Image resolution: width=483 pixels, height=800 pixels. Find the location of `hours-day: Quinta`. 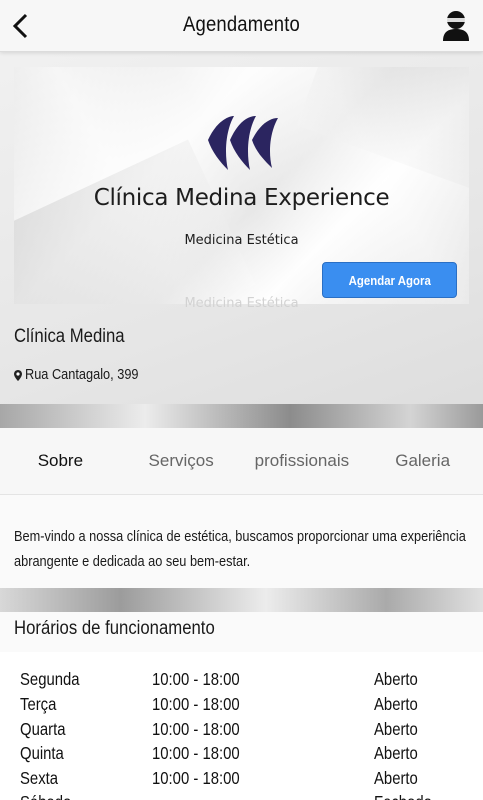

hours-day: Quinta is located at coordinates (42, 753).